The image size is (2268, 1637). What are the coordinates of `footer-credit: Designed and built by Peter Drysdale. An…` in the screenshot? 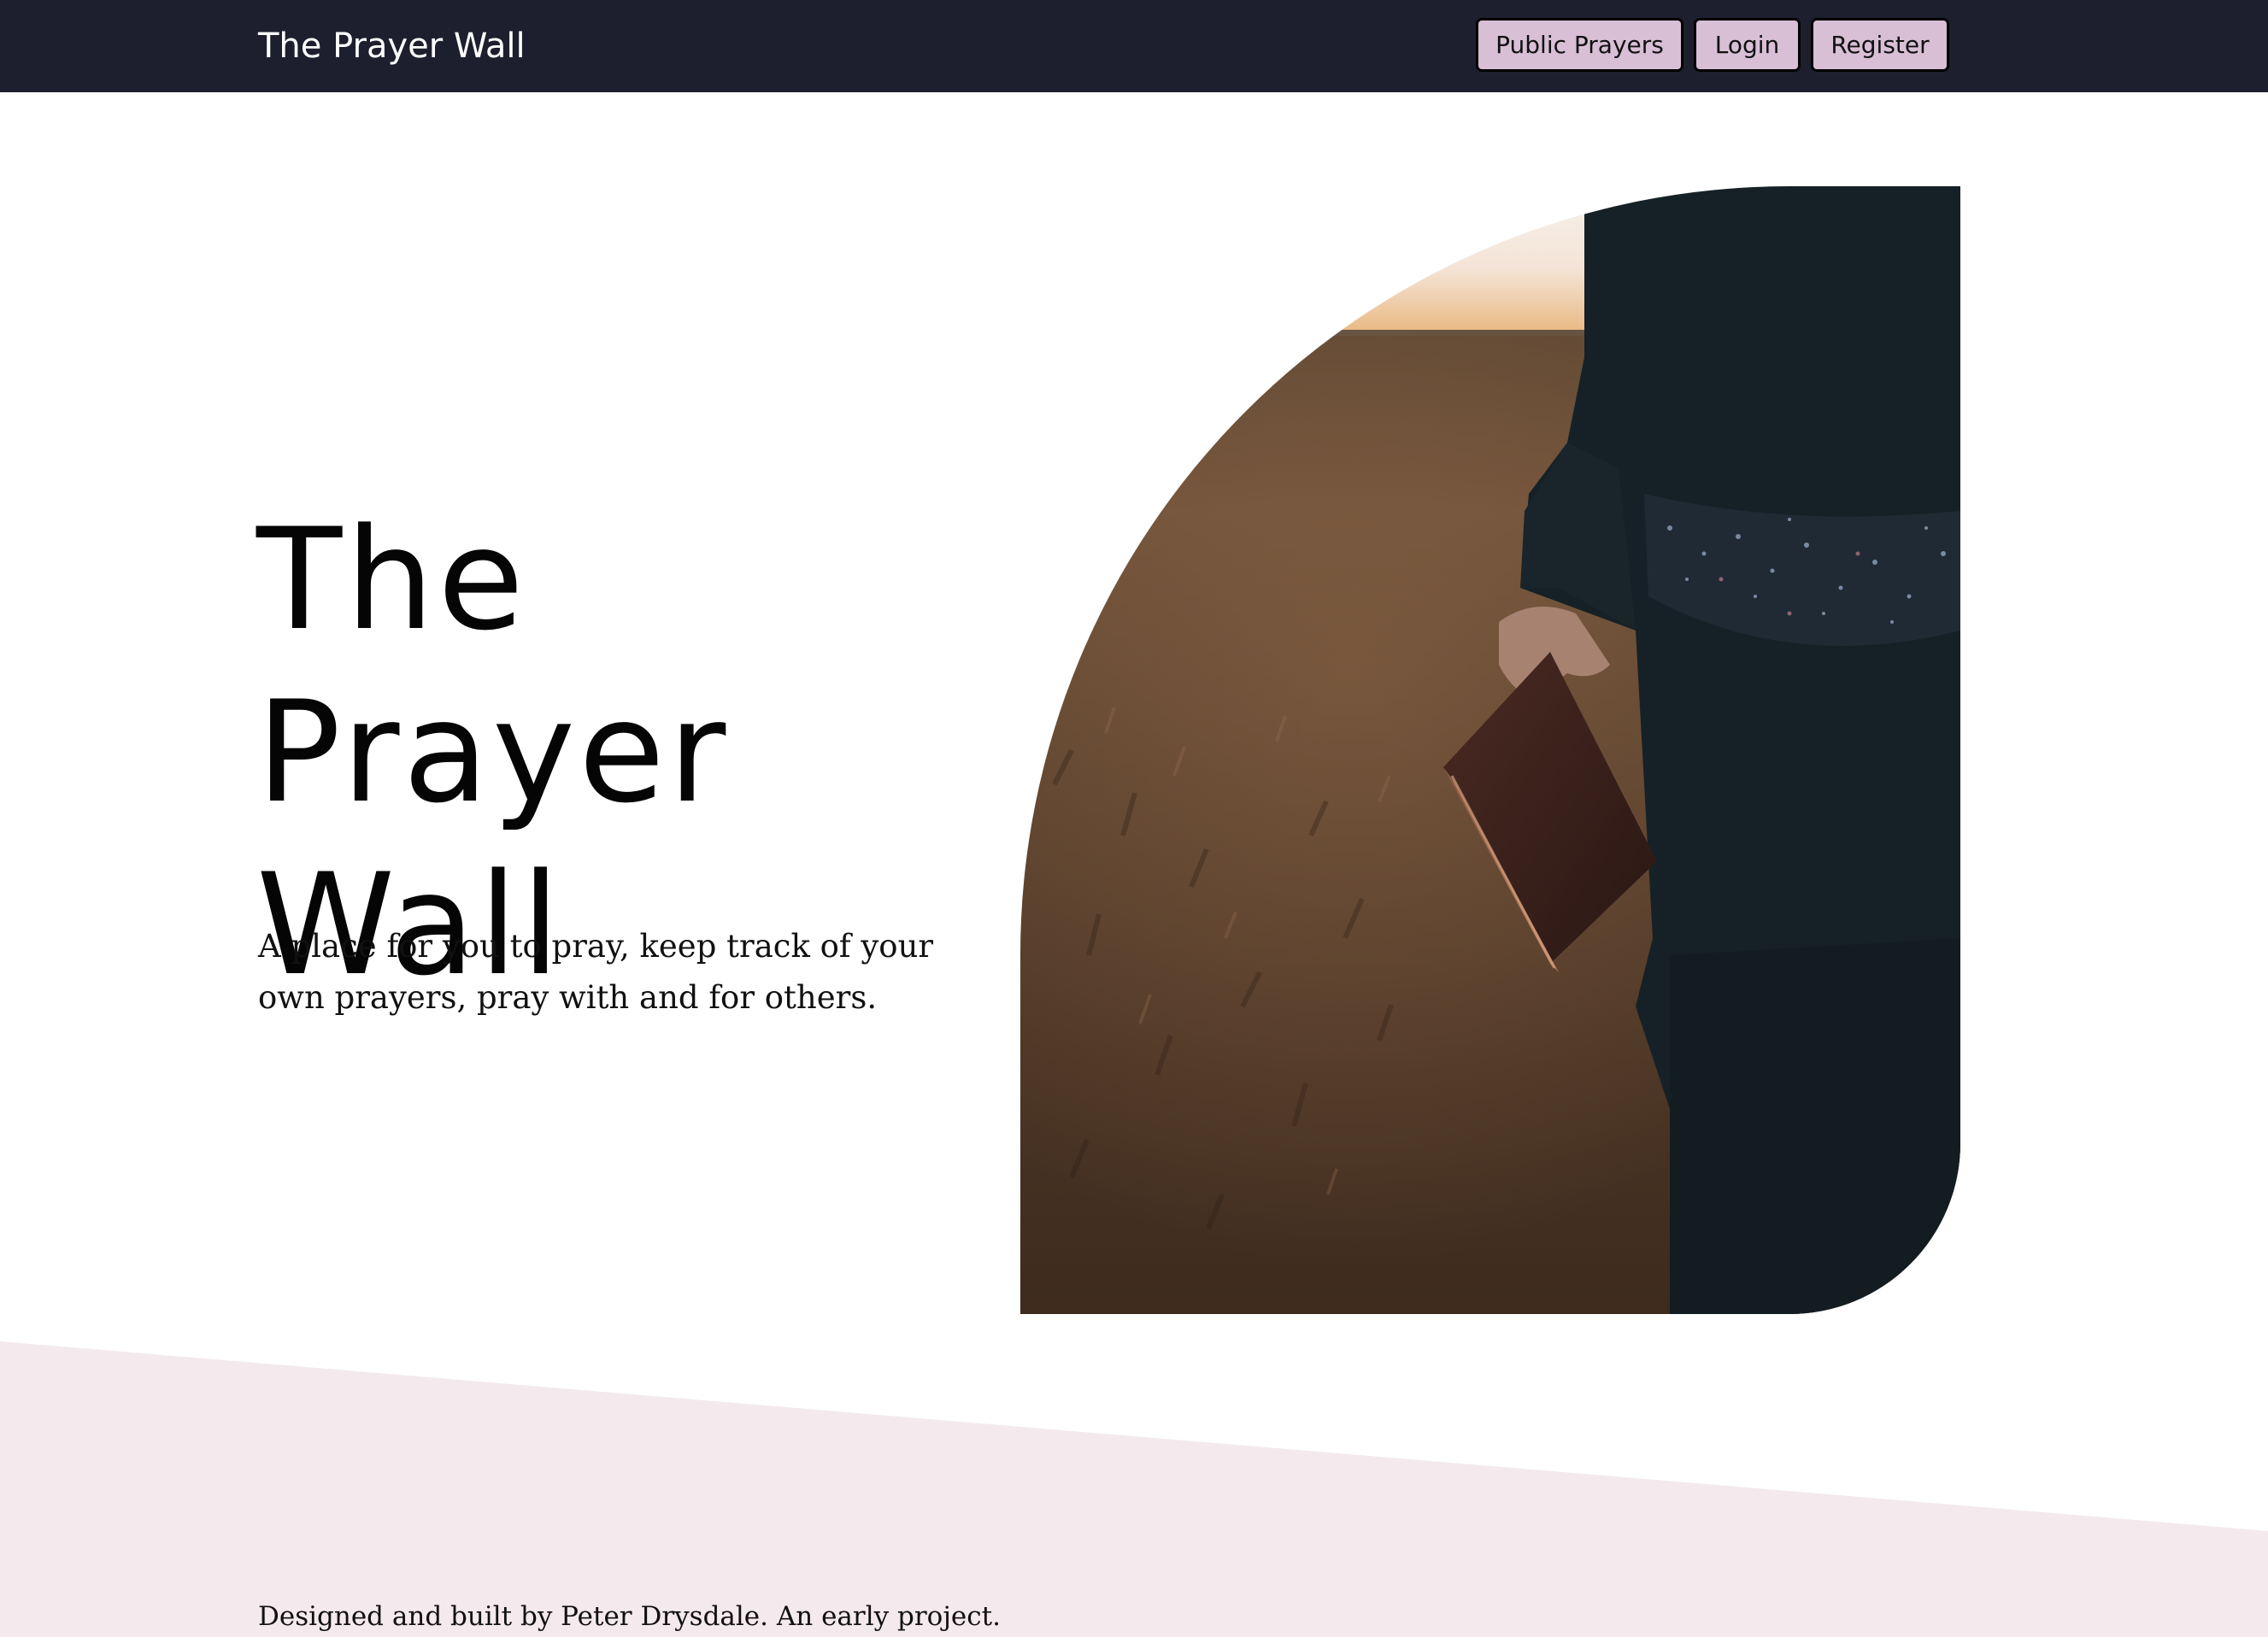 It's located at (629, 1616).